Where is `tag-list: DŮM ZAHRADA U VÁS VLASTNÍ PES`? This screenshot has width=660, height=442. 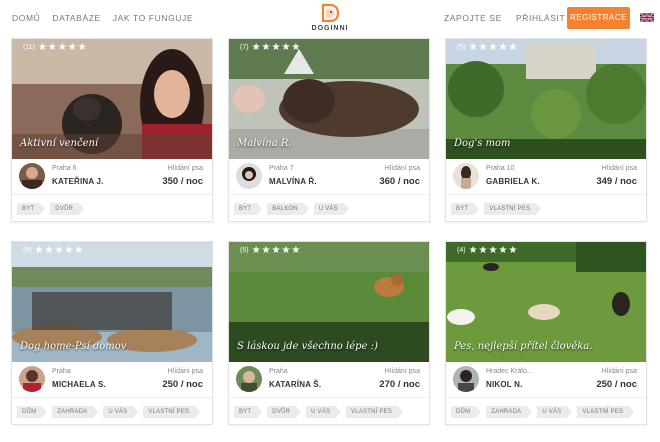
tag-list: DŮM ZAHRADA U VÁS VLASTNÍ PES is located at coordinates (546, 411).